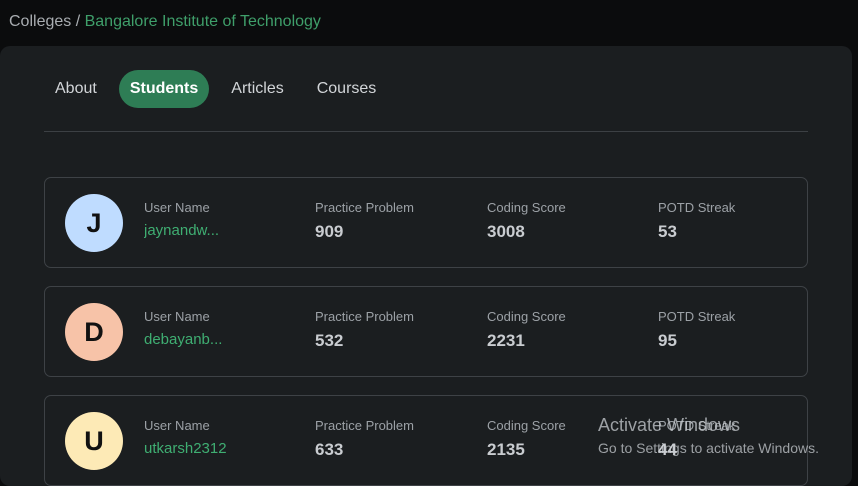  I want to click on practice-value: 909, so click(329, 231).